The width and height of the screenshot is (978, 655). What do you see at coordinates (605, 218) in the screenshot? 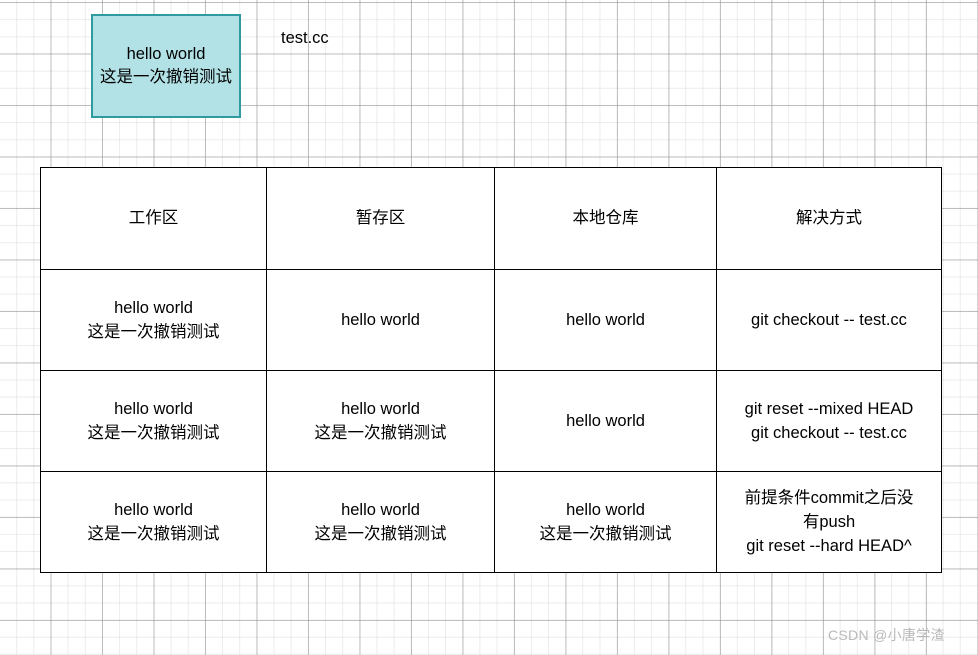
I see `header-cell-local-repo: 本地仓库` at bounding box center [605, 218].